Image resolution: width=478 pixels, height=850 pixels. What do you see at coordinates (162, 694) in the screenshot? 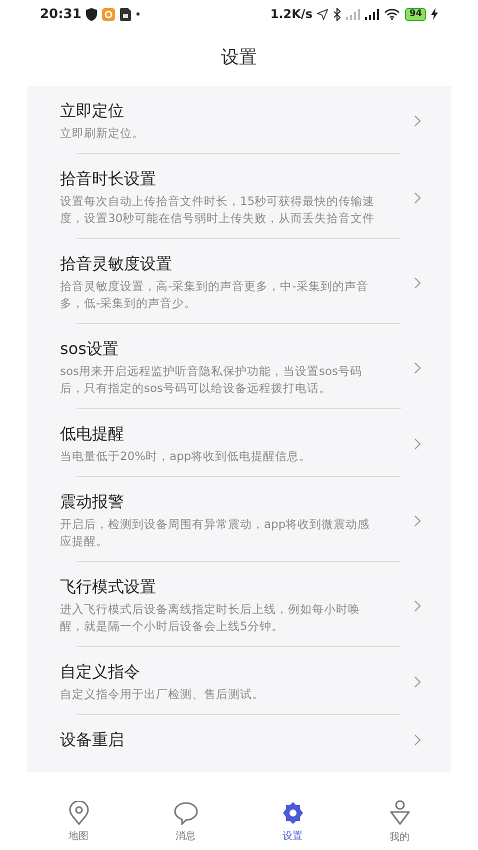
I see `item-description: 自定义指令用于出厂检测、售后测试。` at bounding box center [162, 694].